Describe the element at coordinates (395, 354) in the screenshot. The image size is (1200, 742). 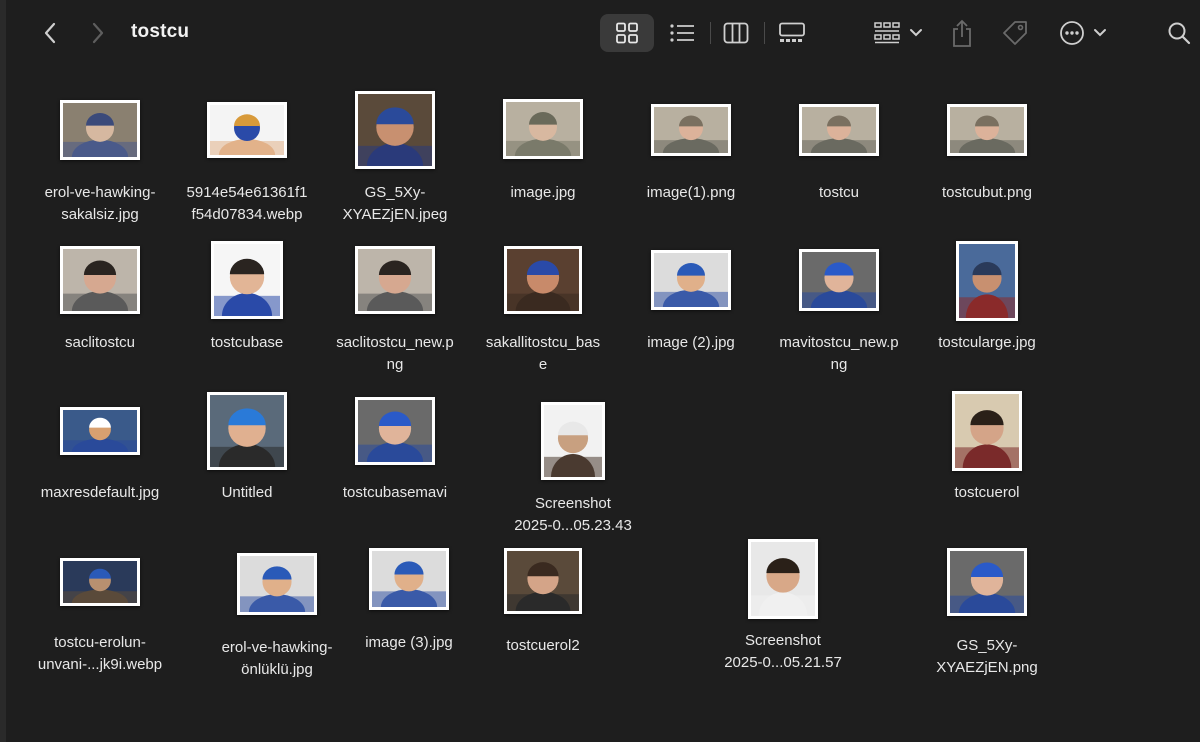
I see `file-name-label: saclitostcu_new.p ng` at that location.